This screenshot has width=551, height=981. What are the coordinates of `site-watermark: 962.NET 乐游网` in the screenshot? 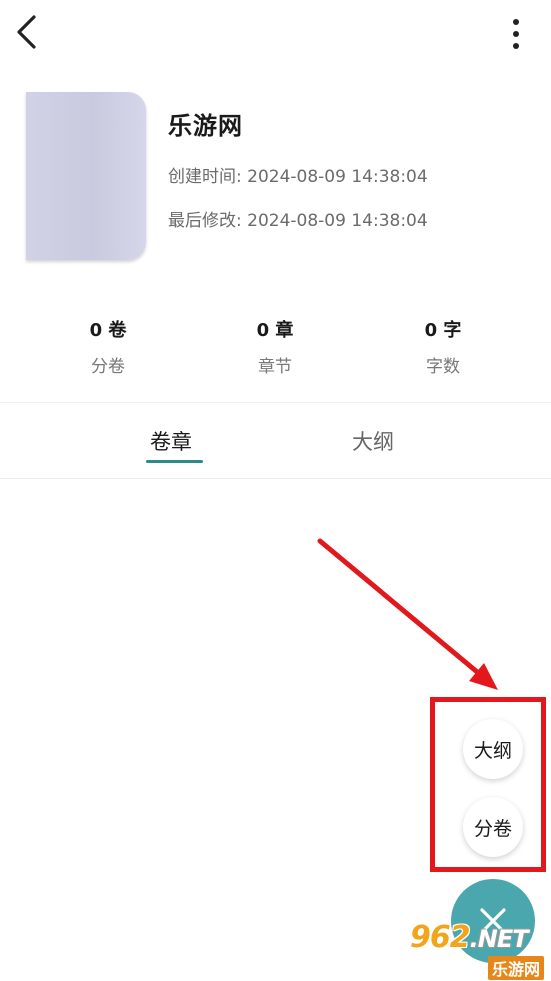 It's located at (480, 950).